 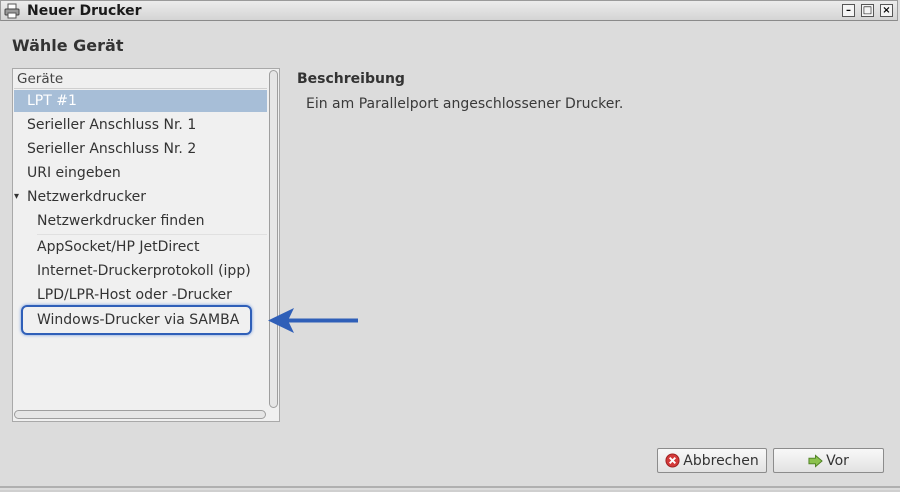 What do you see at coordinates (815, 460) in the screenshot?
I see `forward-arrow-icon` at bounding box center [815, 460].